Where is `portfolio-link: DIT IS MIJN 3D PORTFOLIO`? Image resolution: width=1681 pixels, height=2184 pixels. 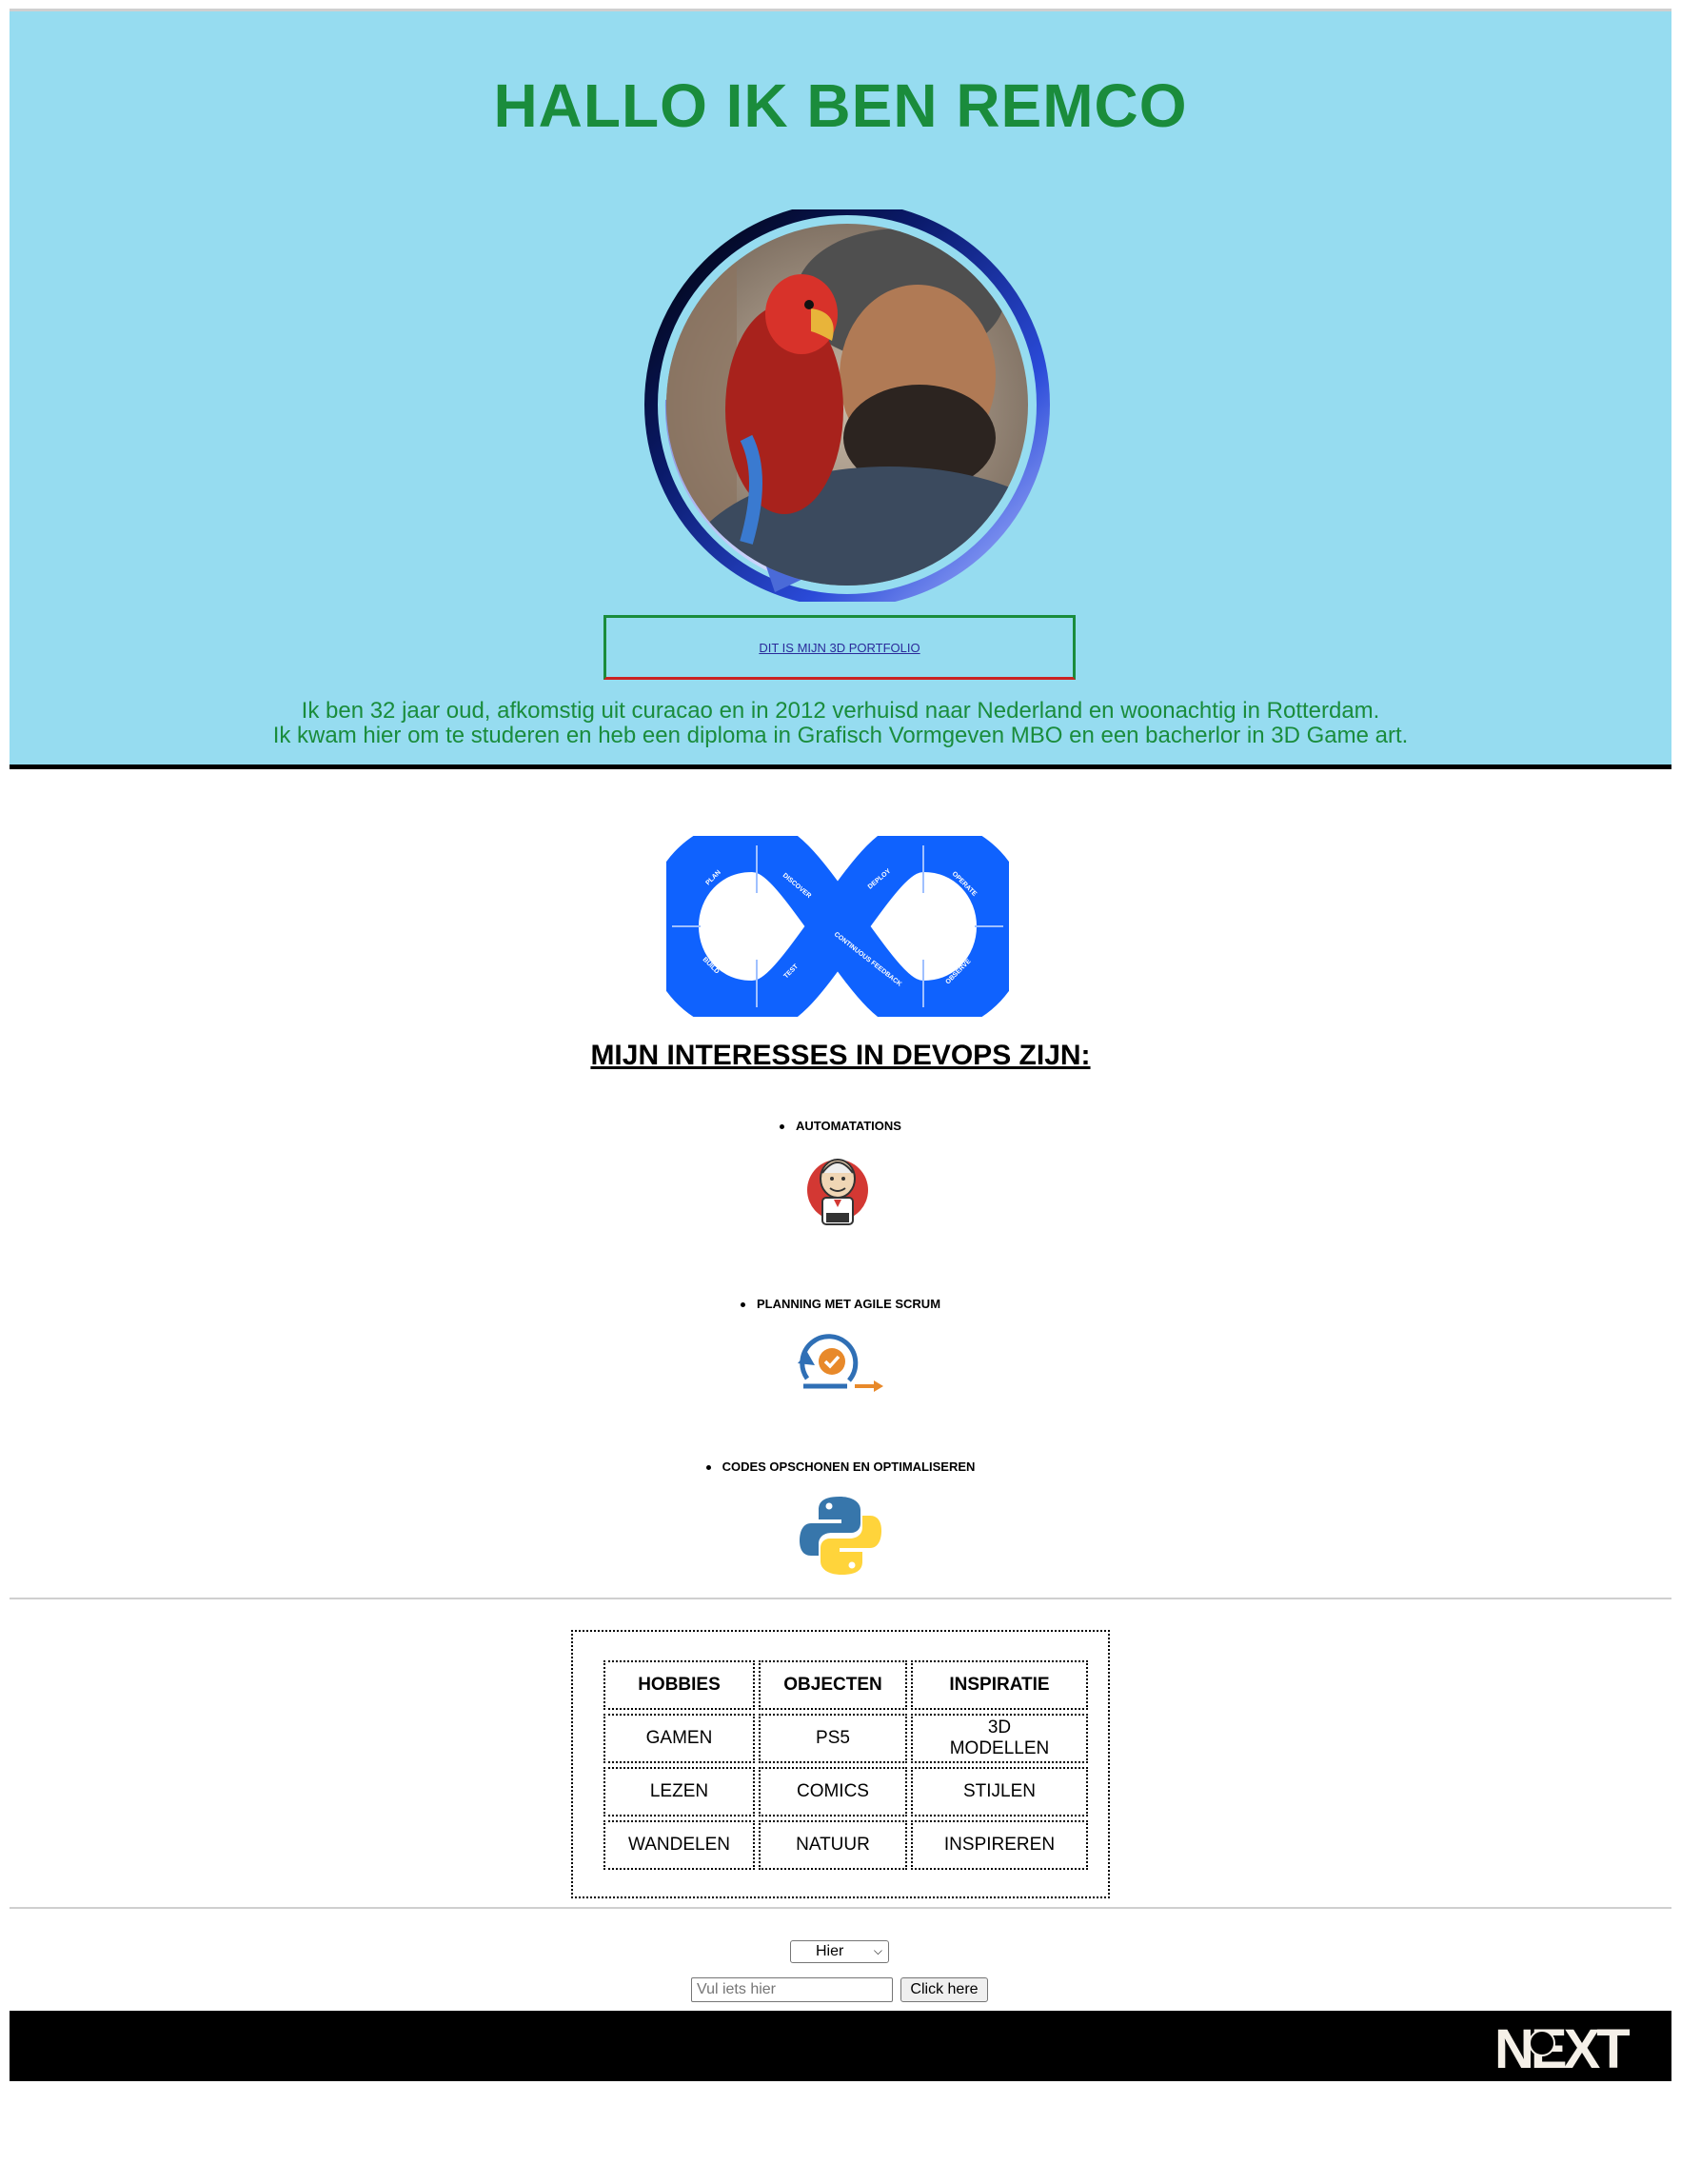
portfolio-link: DIT IS MIJN 3D PORTFOLIO is located at coordinates (839, 648).